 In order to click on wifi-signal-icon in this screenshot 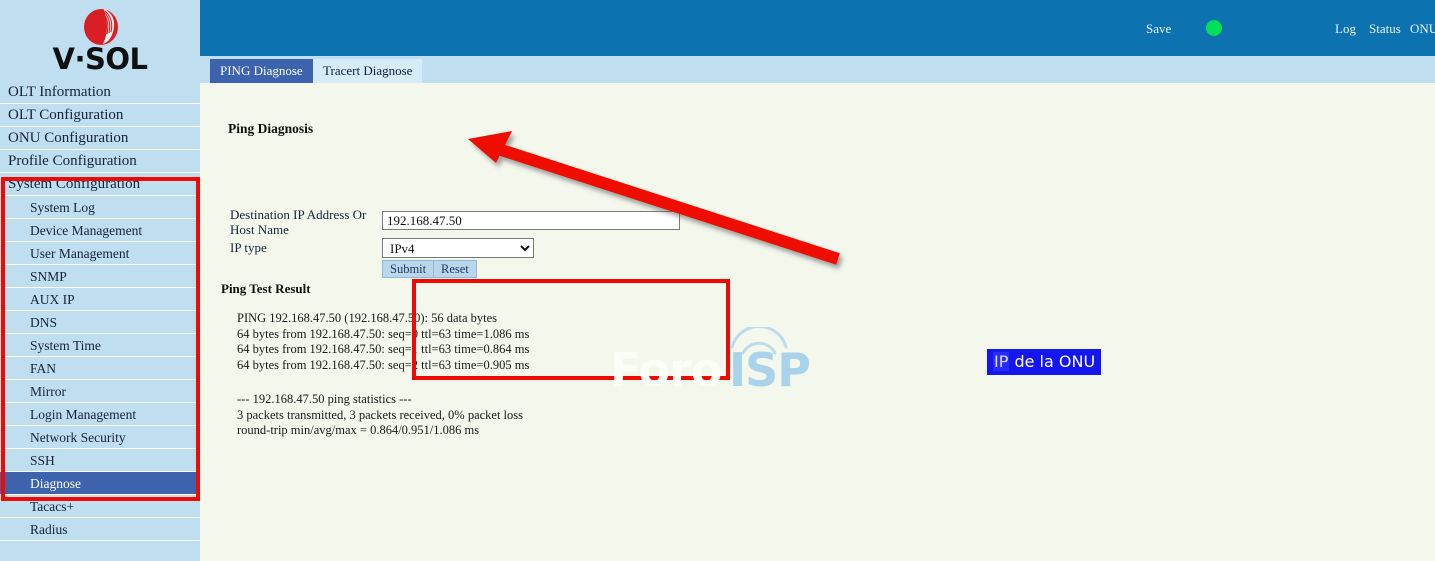, I will do `click(759, 341)`.